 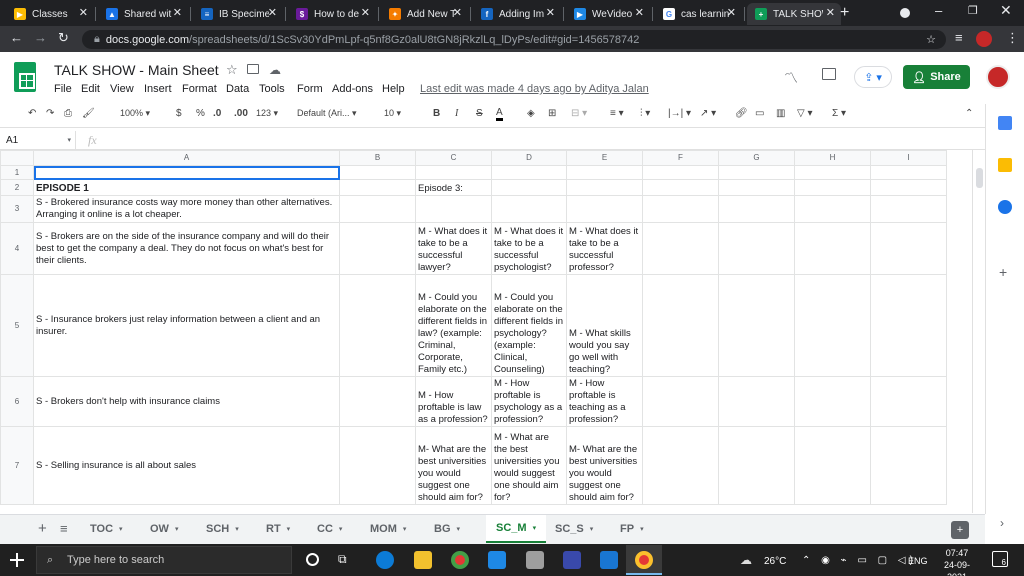 I want to click on sheet-tab: OW ▾, so click(x=164, y=529).